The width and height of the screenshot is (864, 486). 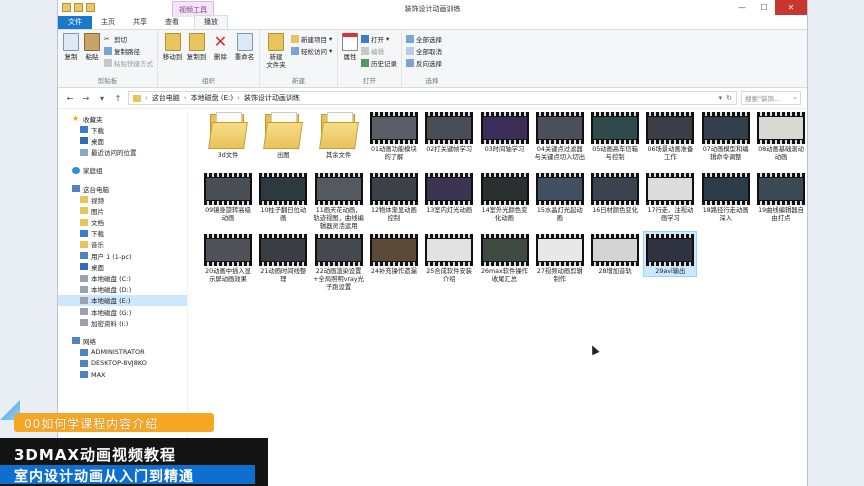 I want to click on video-file-item: 09镜身旋转高级动画, so click(x=228, y=197).